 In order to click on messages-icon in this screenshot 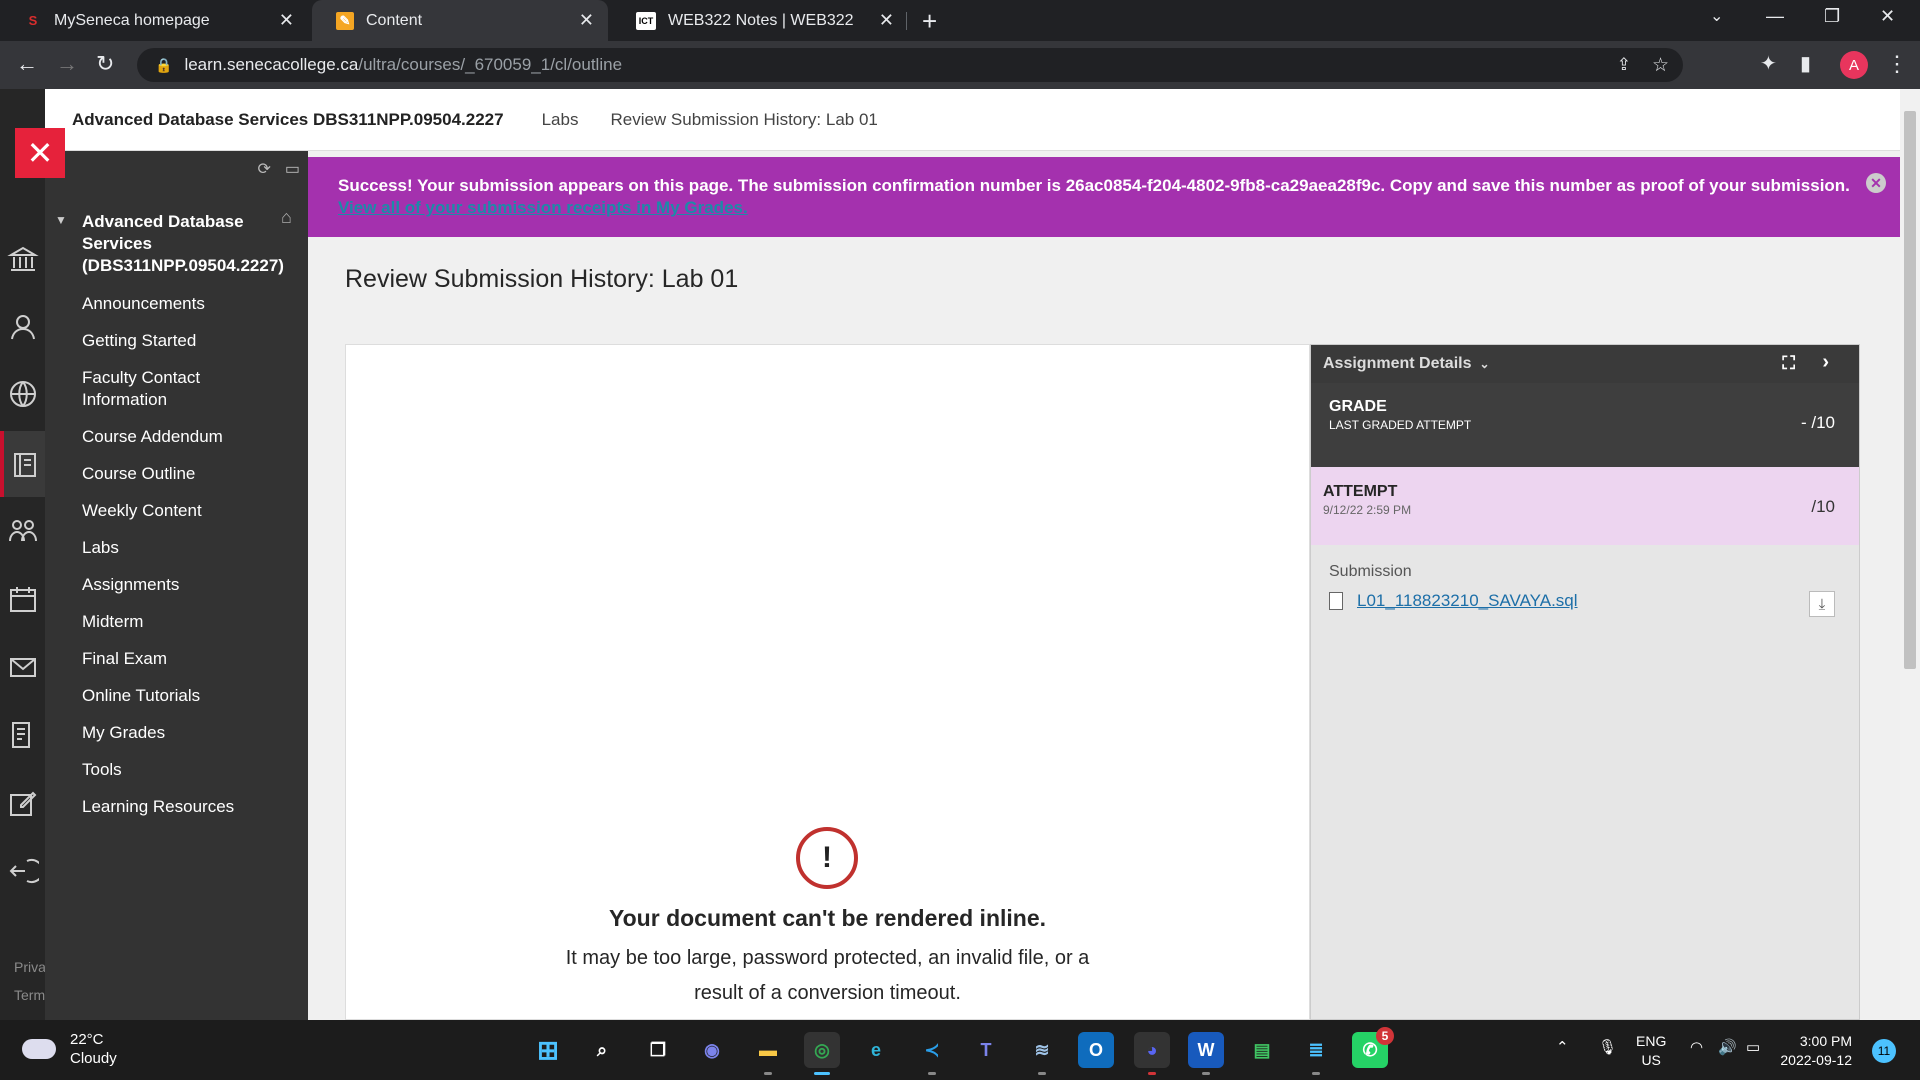, I will do `click(22, 667)`.